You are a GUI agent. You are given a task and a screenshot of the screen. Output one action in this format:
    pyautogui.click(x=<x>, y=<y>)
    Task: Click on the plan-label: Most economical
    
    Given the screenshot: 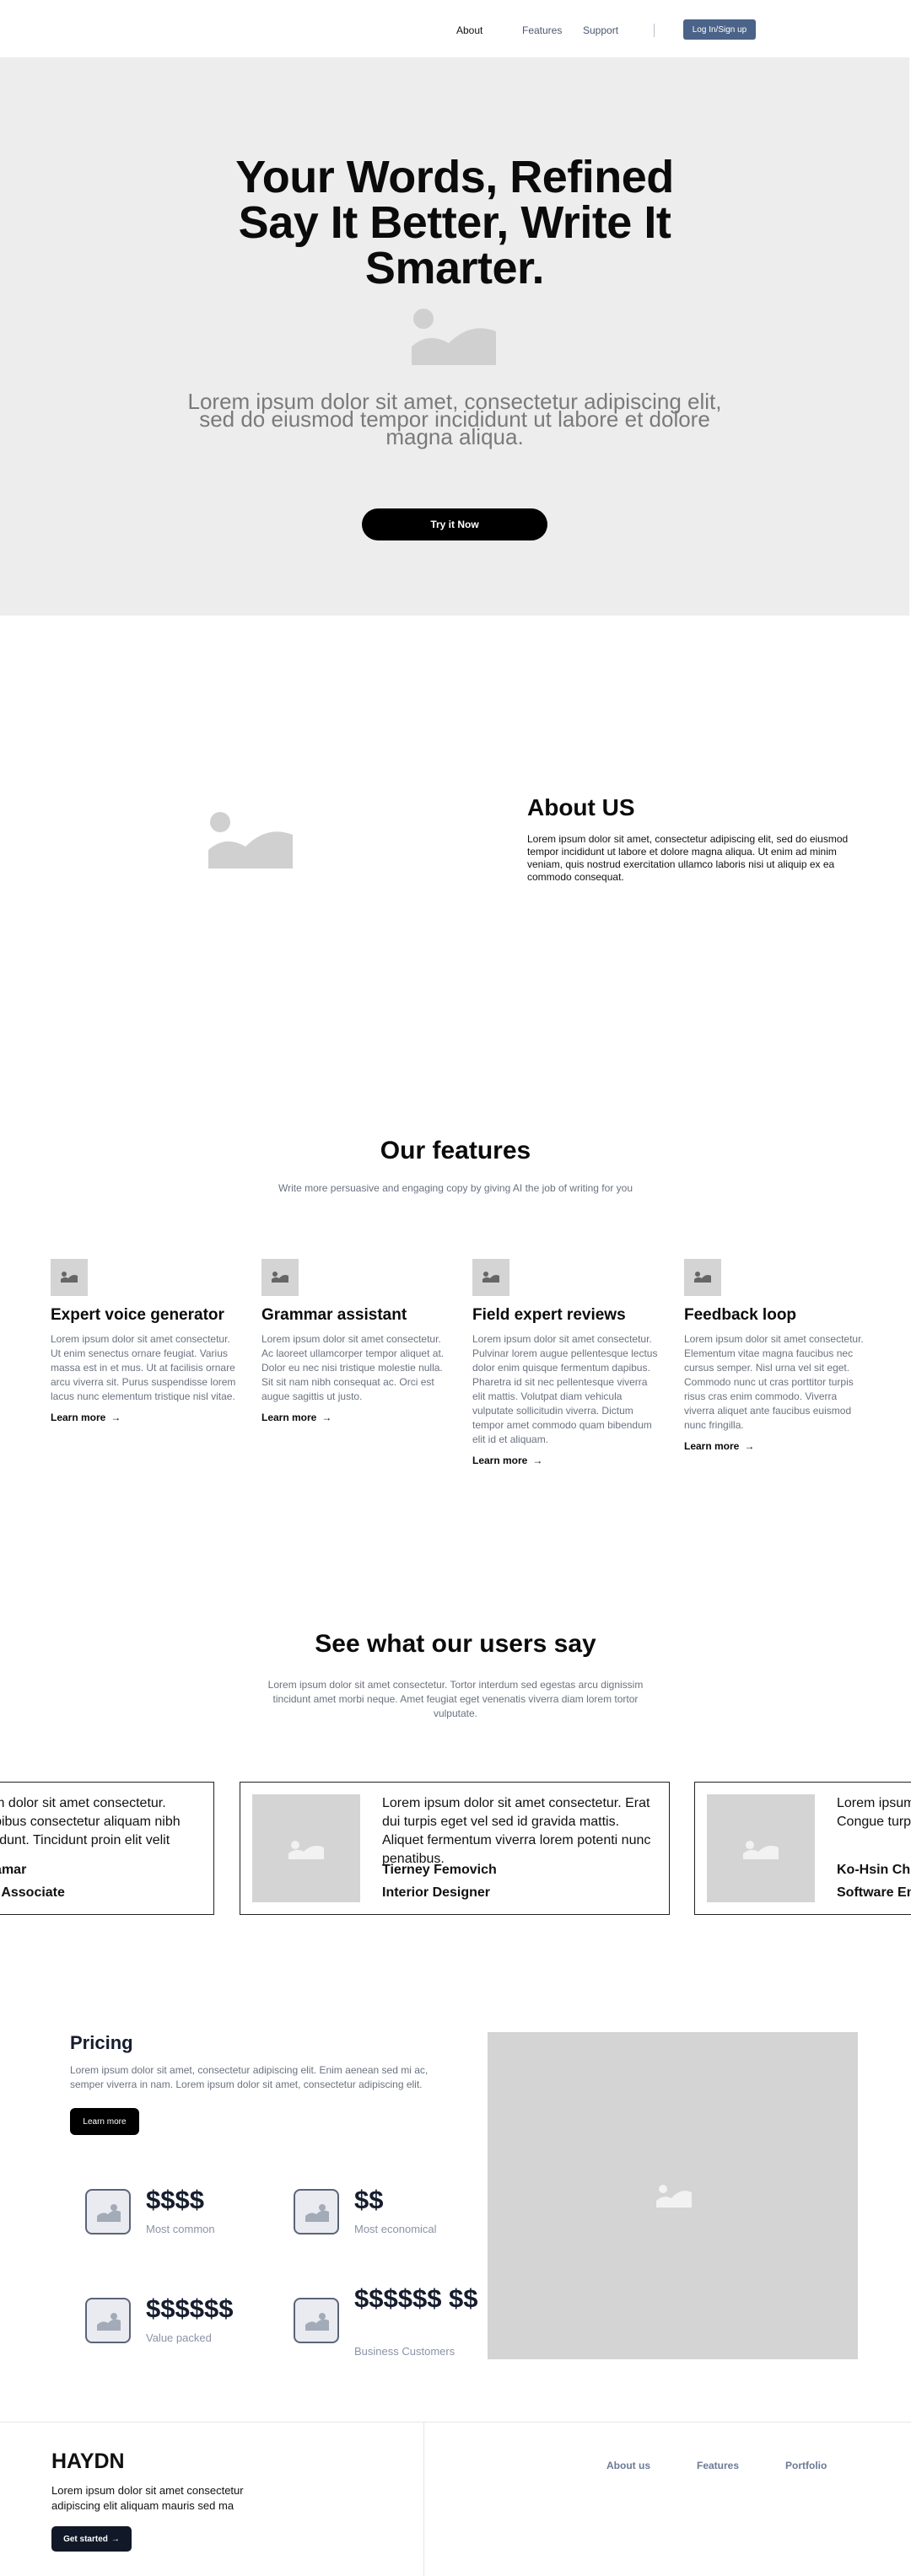 What is the action you would take?
    pyautogui.click(x=395, y=2229)
    